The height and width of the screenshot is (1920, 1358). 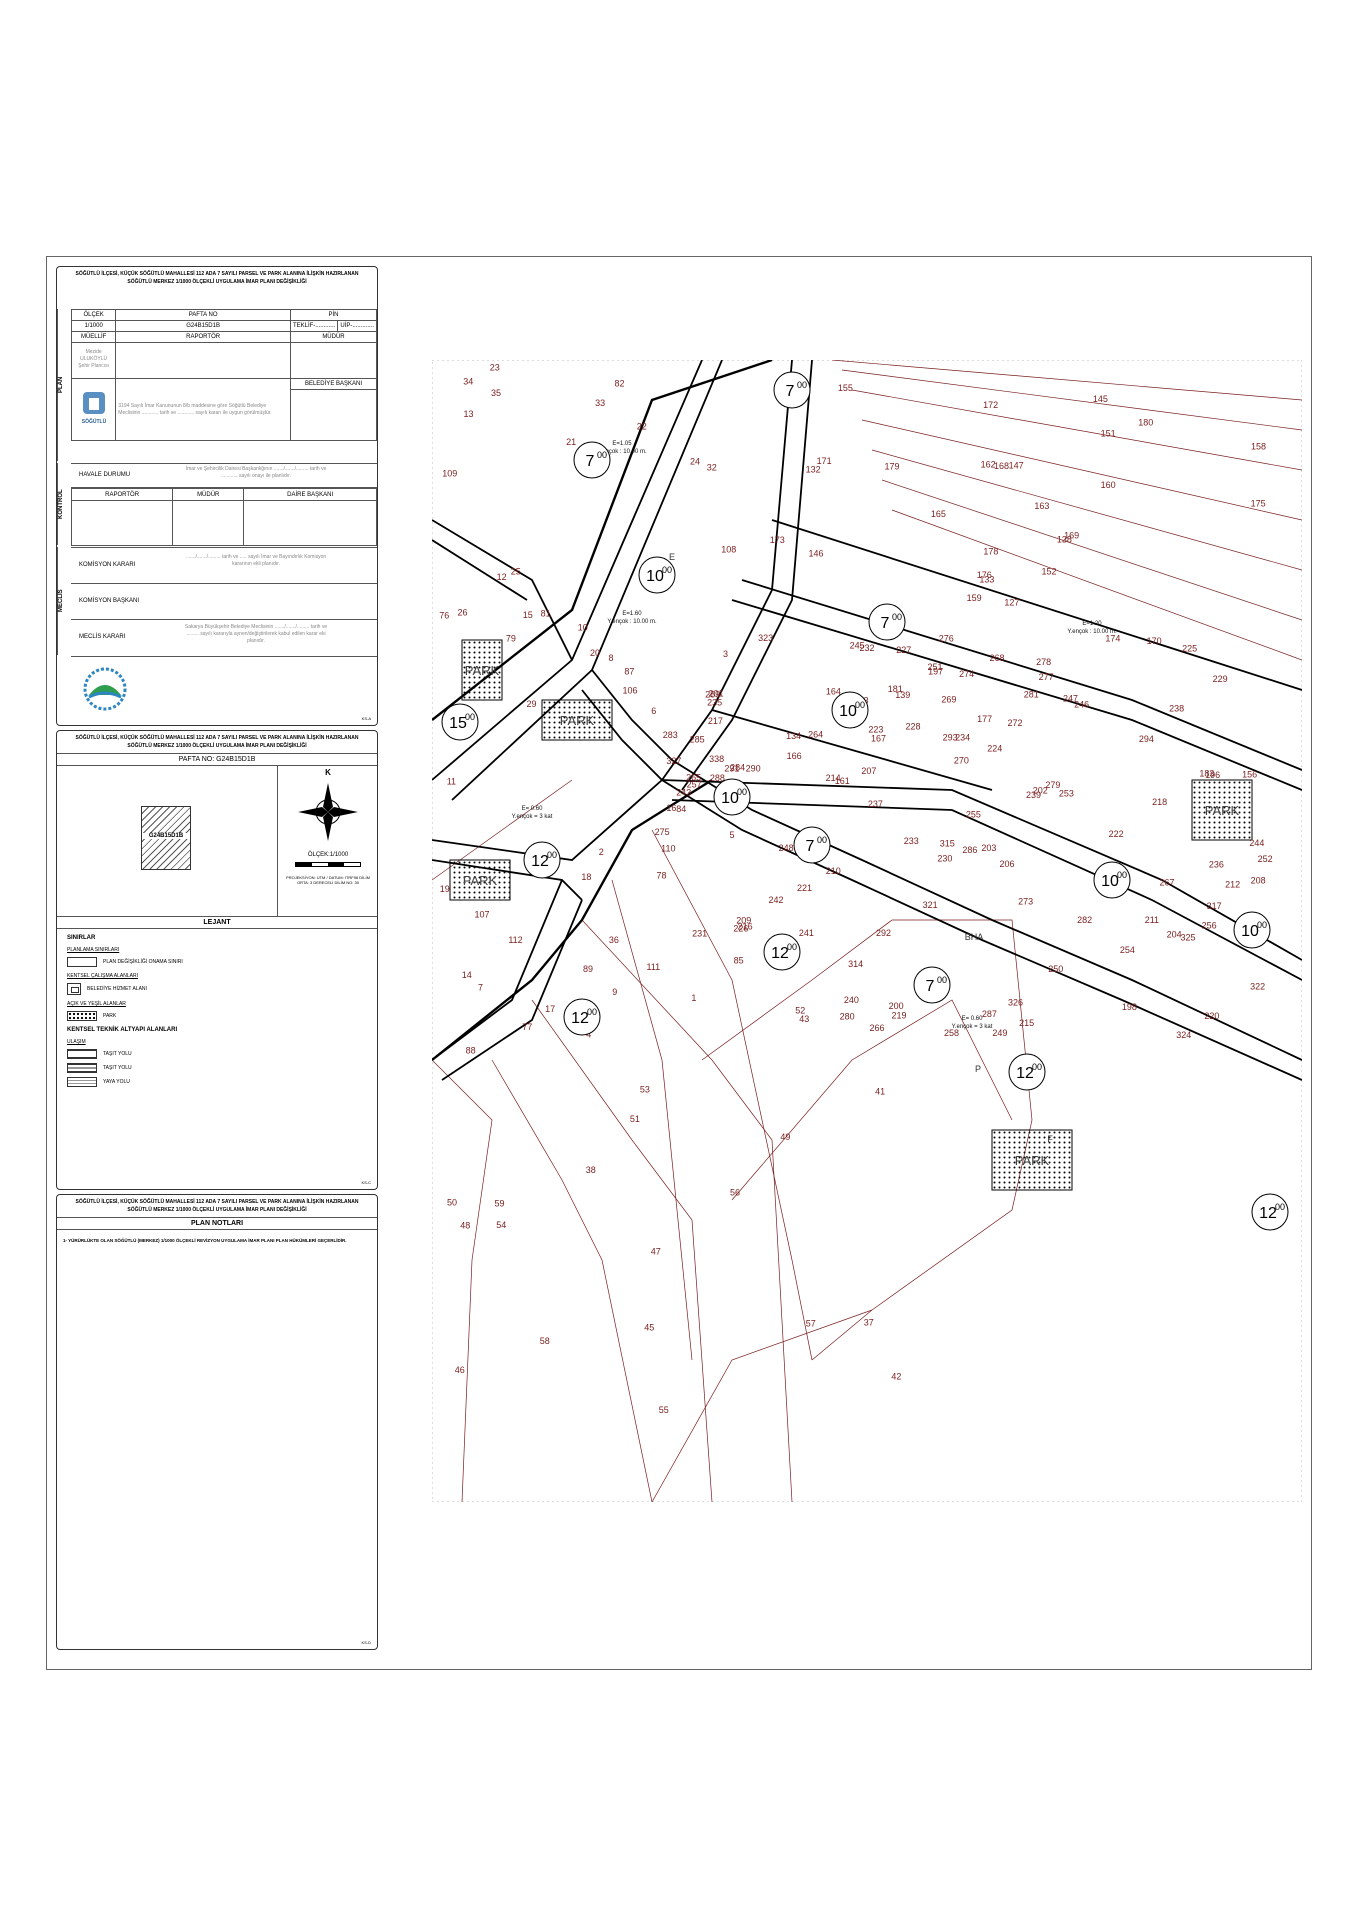 I want to click on parcel-number: 229, so click(x=1220, y=679).